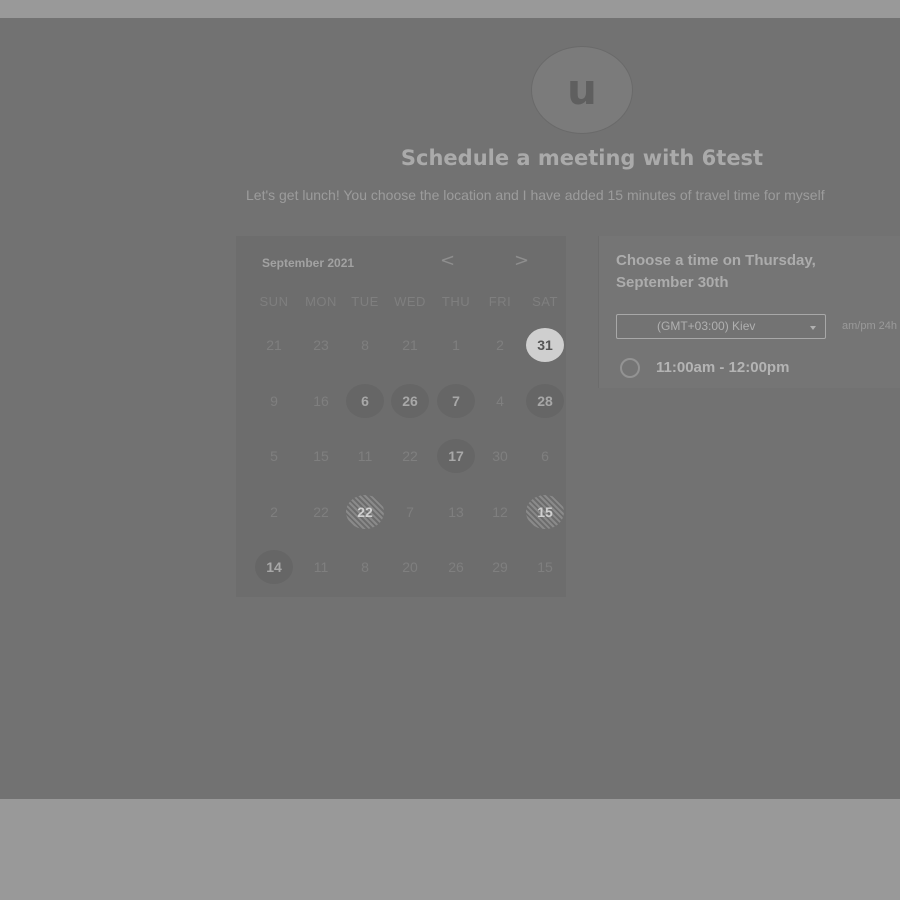 The height and width of the screenshot is (900, 900). What do you see at coordinates (365, 512) in the screenshot?
I see `available-day-button: 22` at bounding box center [365, 512].